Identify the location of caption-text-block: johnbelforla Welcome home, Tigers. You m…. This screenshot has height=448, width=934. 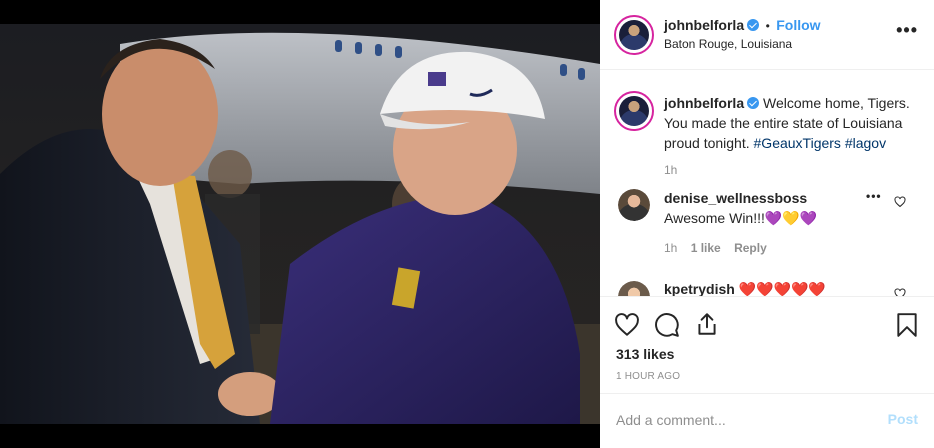
(791, 123).